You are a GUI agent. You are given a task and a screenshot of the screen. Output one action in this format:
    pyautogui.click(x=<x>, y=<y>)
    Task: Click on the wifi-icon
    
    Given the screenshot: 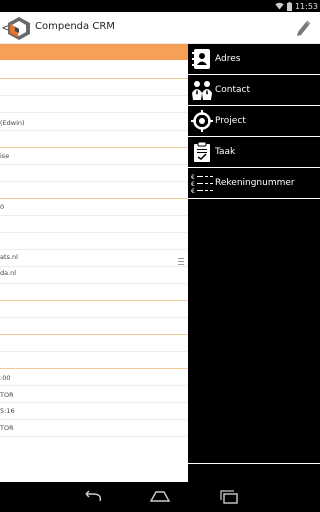 What is the action you would take?
    pyautogui.click(x=279, y=6)
    